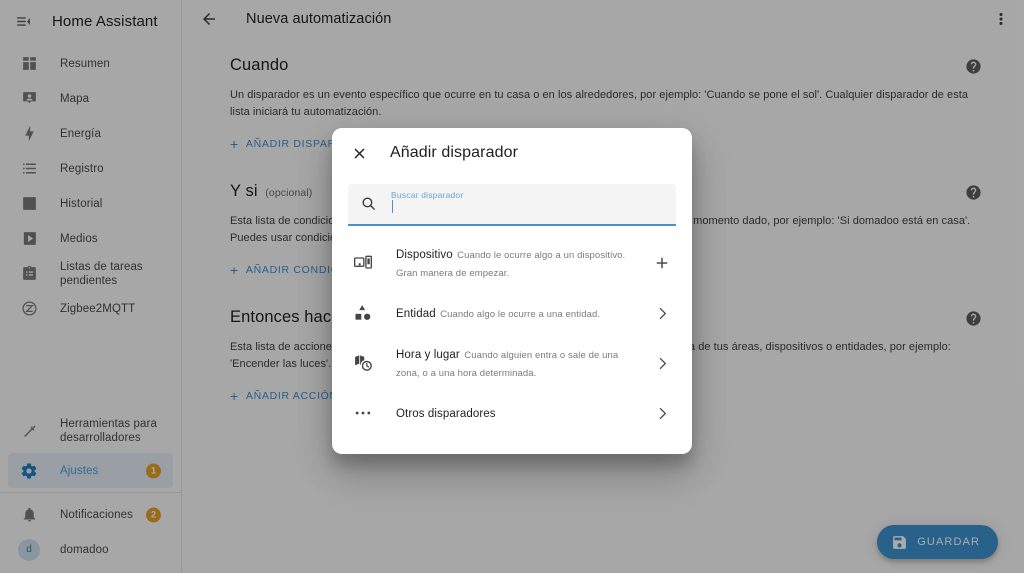 The image size is (1024, 573). I want to click on search-icon, so click(369, 204).